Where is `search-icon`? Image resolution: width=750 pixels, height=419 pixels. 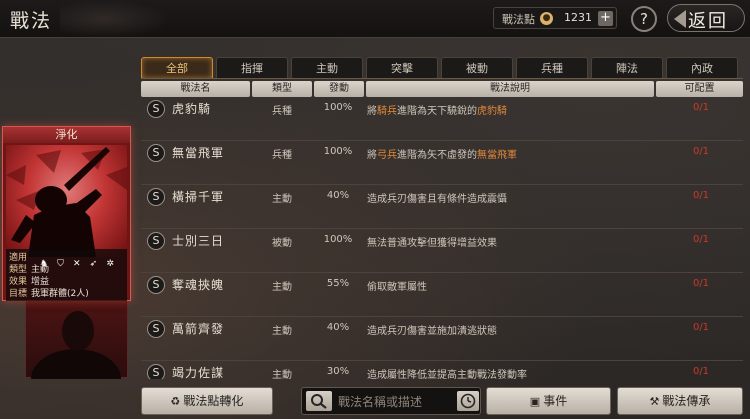
search-icon is located at coordinates (319, 401).